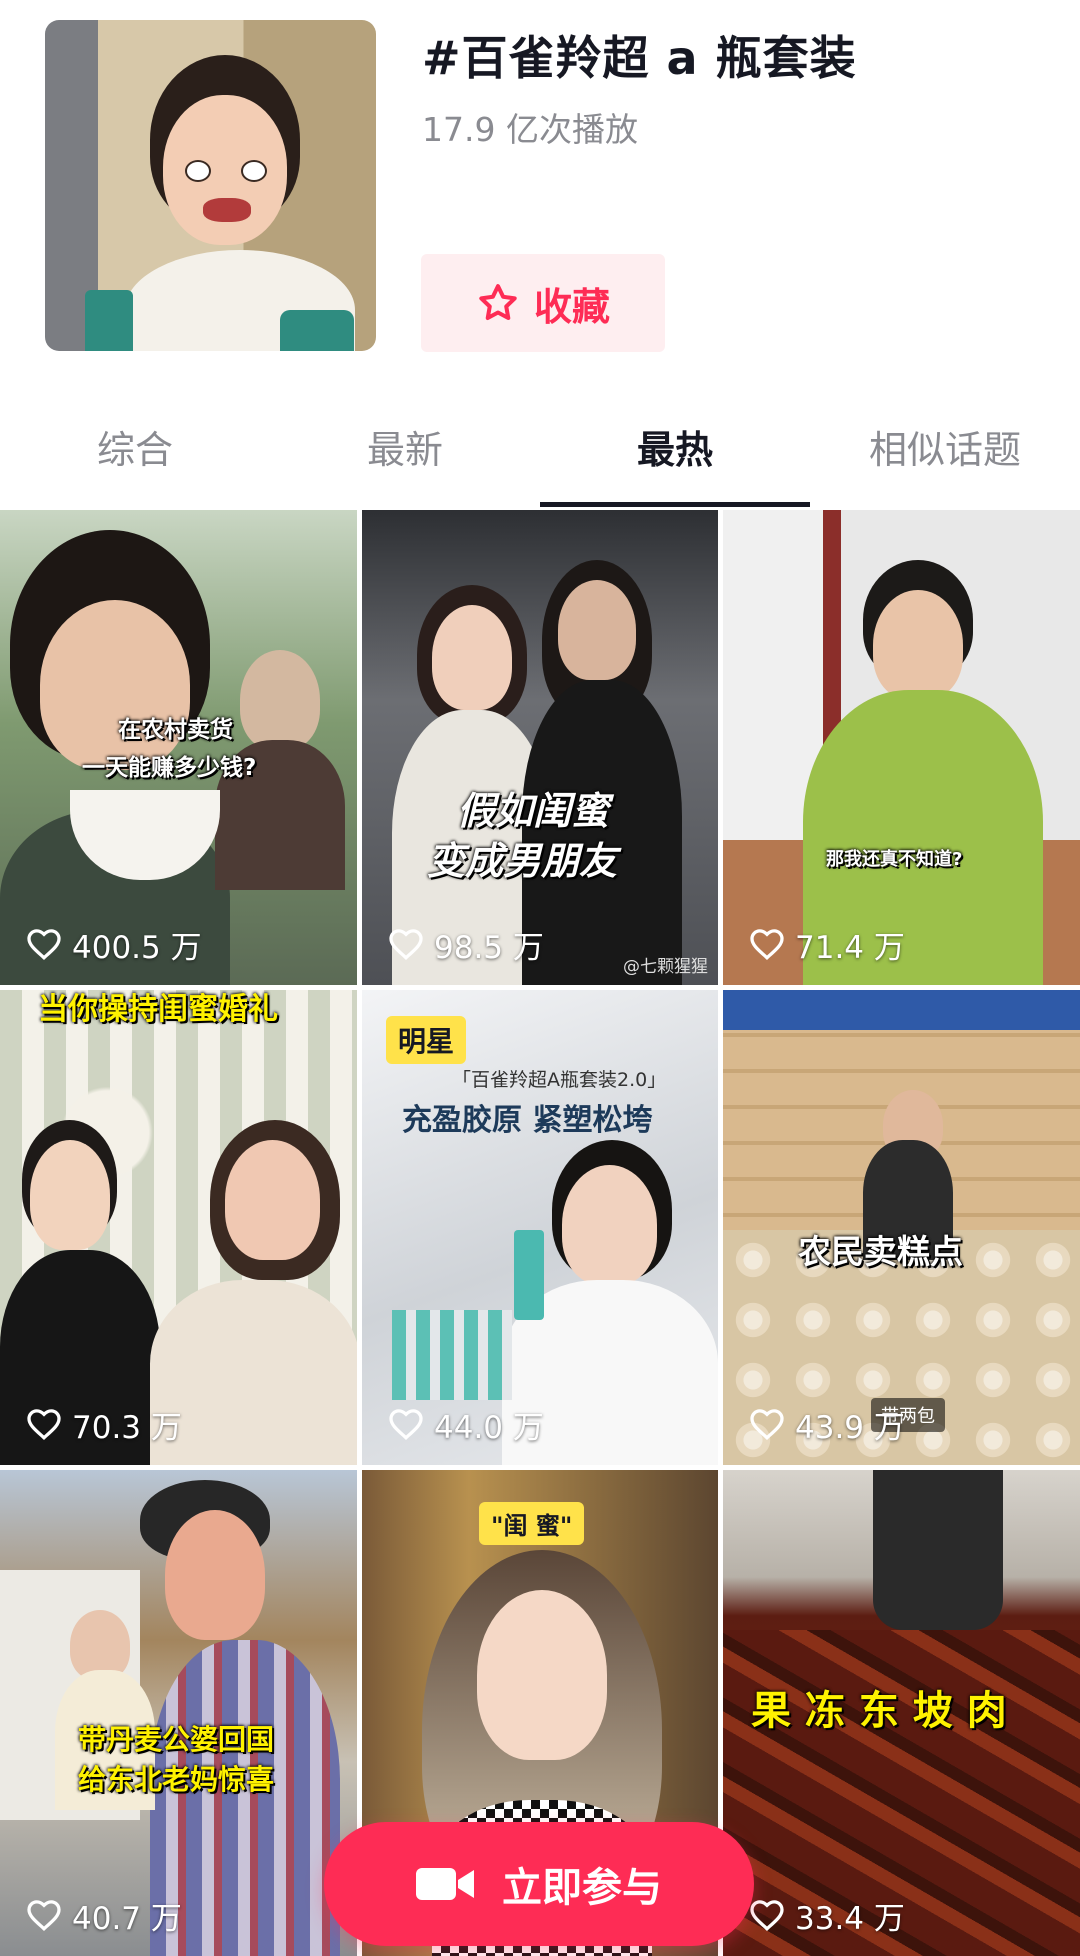 Image resolution: width=1080 pixels, height=1956 pixels. Describe the element at coordinates (582, 1888) in the screenshot. I see `join-now-label: 立即参与` at that location.